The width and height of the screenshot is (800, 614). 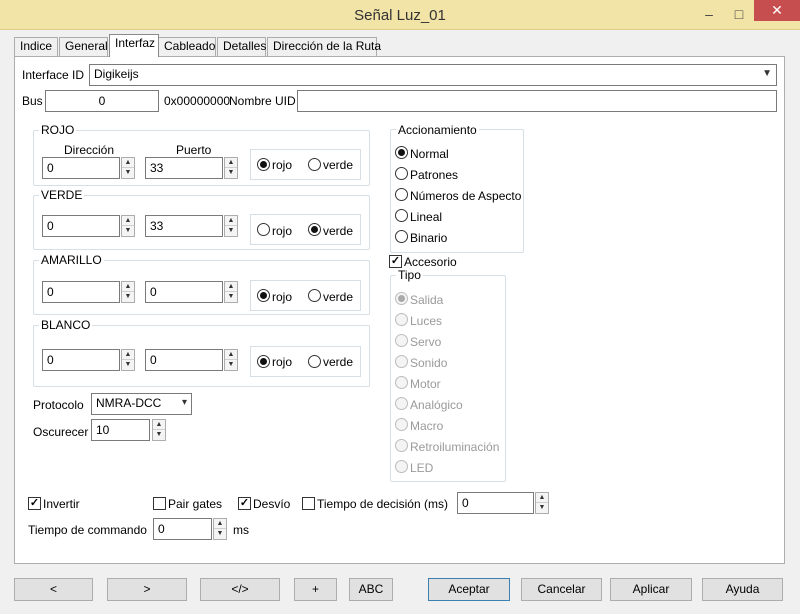 I want to click on amarillo-radio-rojo, so click(x=263, y=295).